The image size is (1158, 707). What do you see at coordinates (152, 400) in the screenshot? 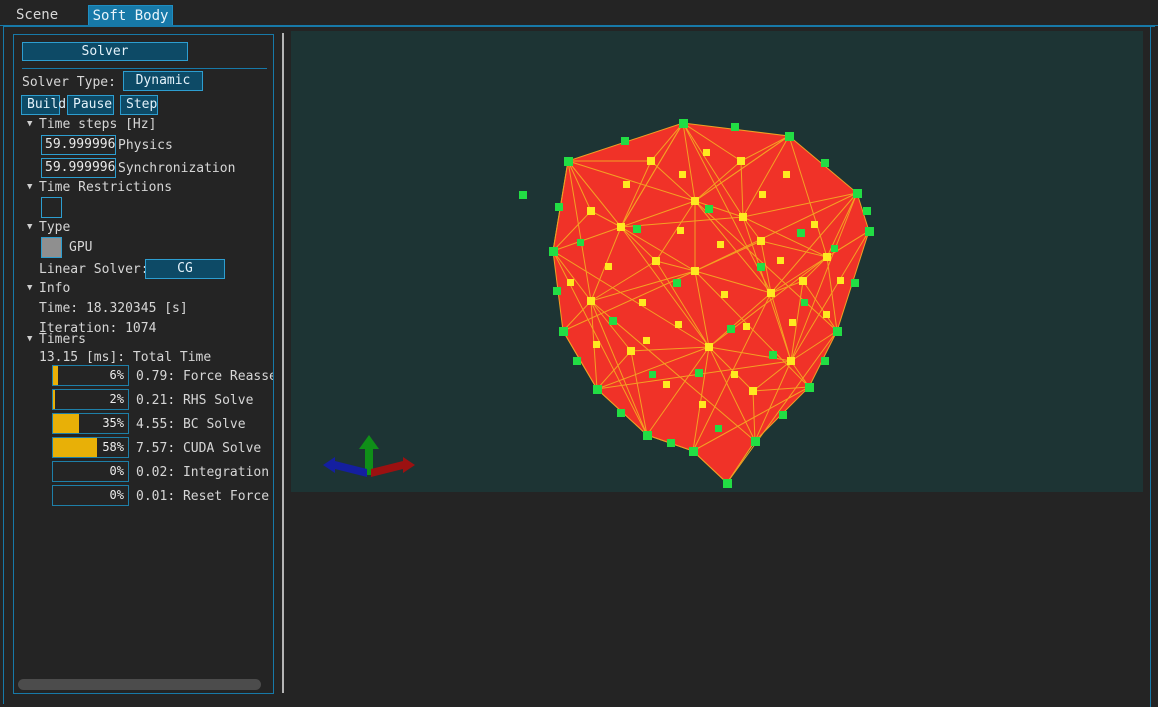
I see `timer-time: 0.21` at bounding box center [152, 400].